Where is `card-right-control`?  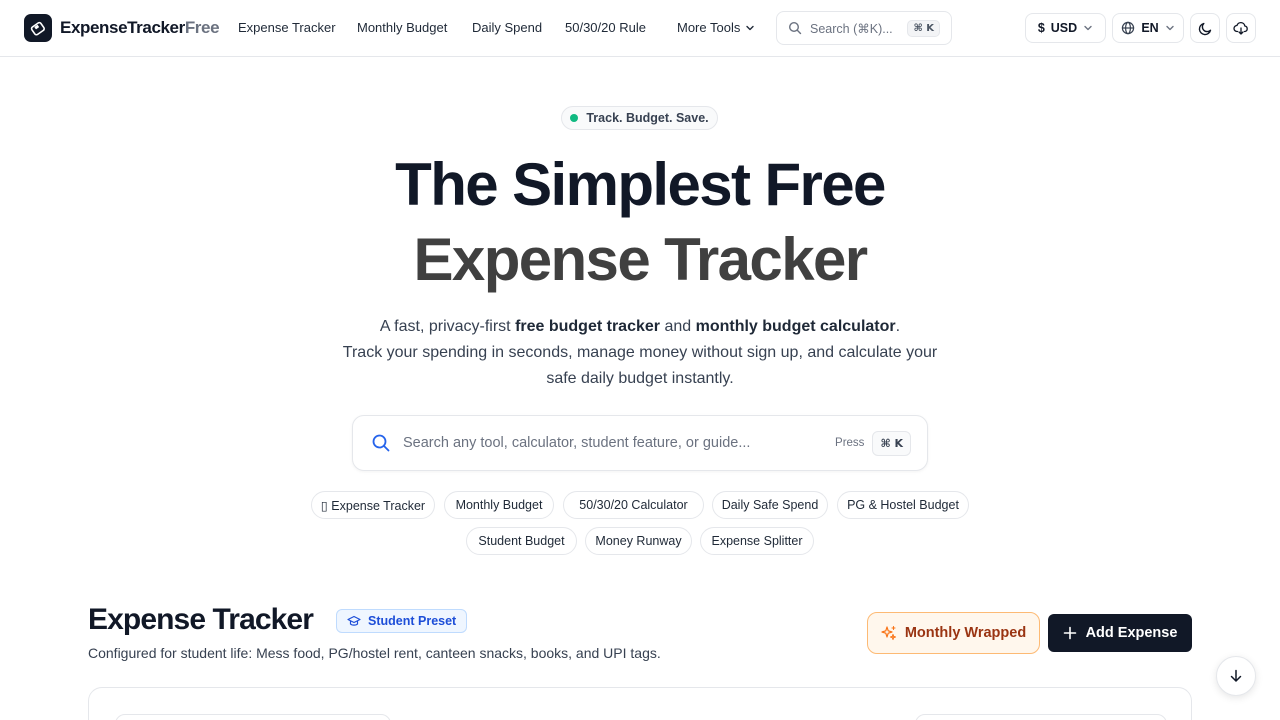
card-right-control is located at coordinates (1041, 717).